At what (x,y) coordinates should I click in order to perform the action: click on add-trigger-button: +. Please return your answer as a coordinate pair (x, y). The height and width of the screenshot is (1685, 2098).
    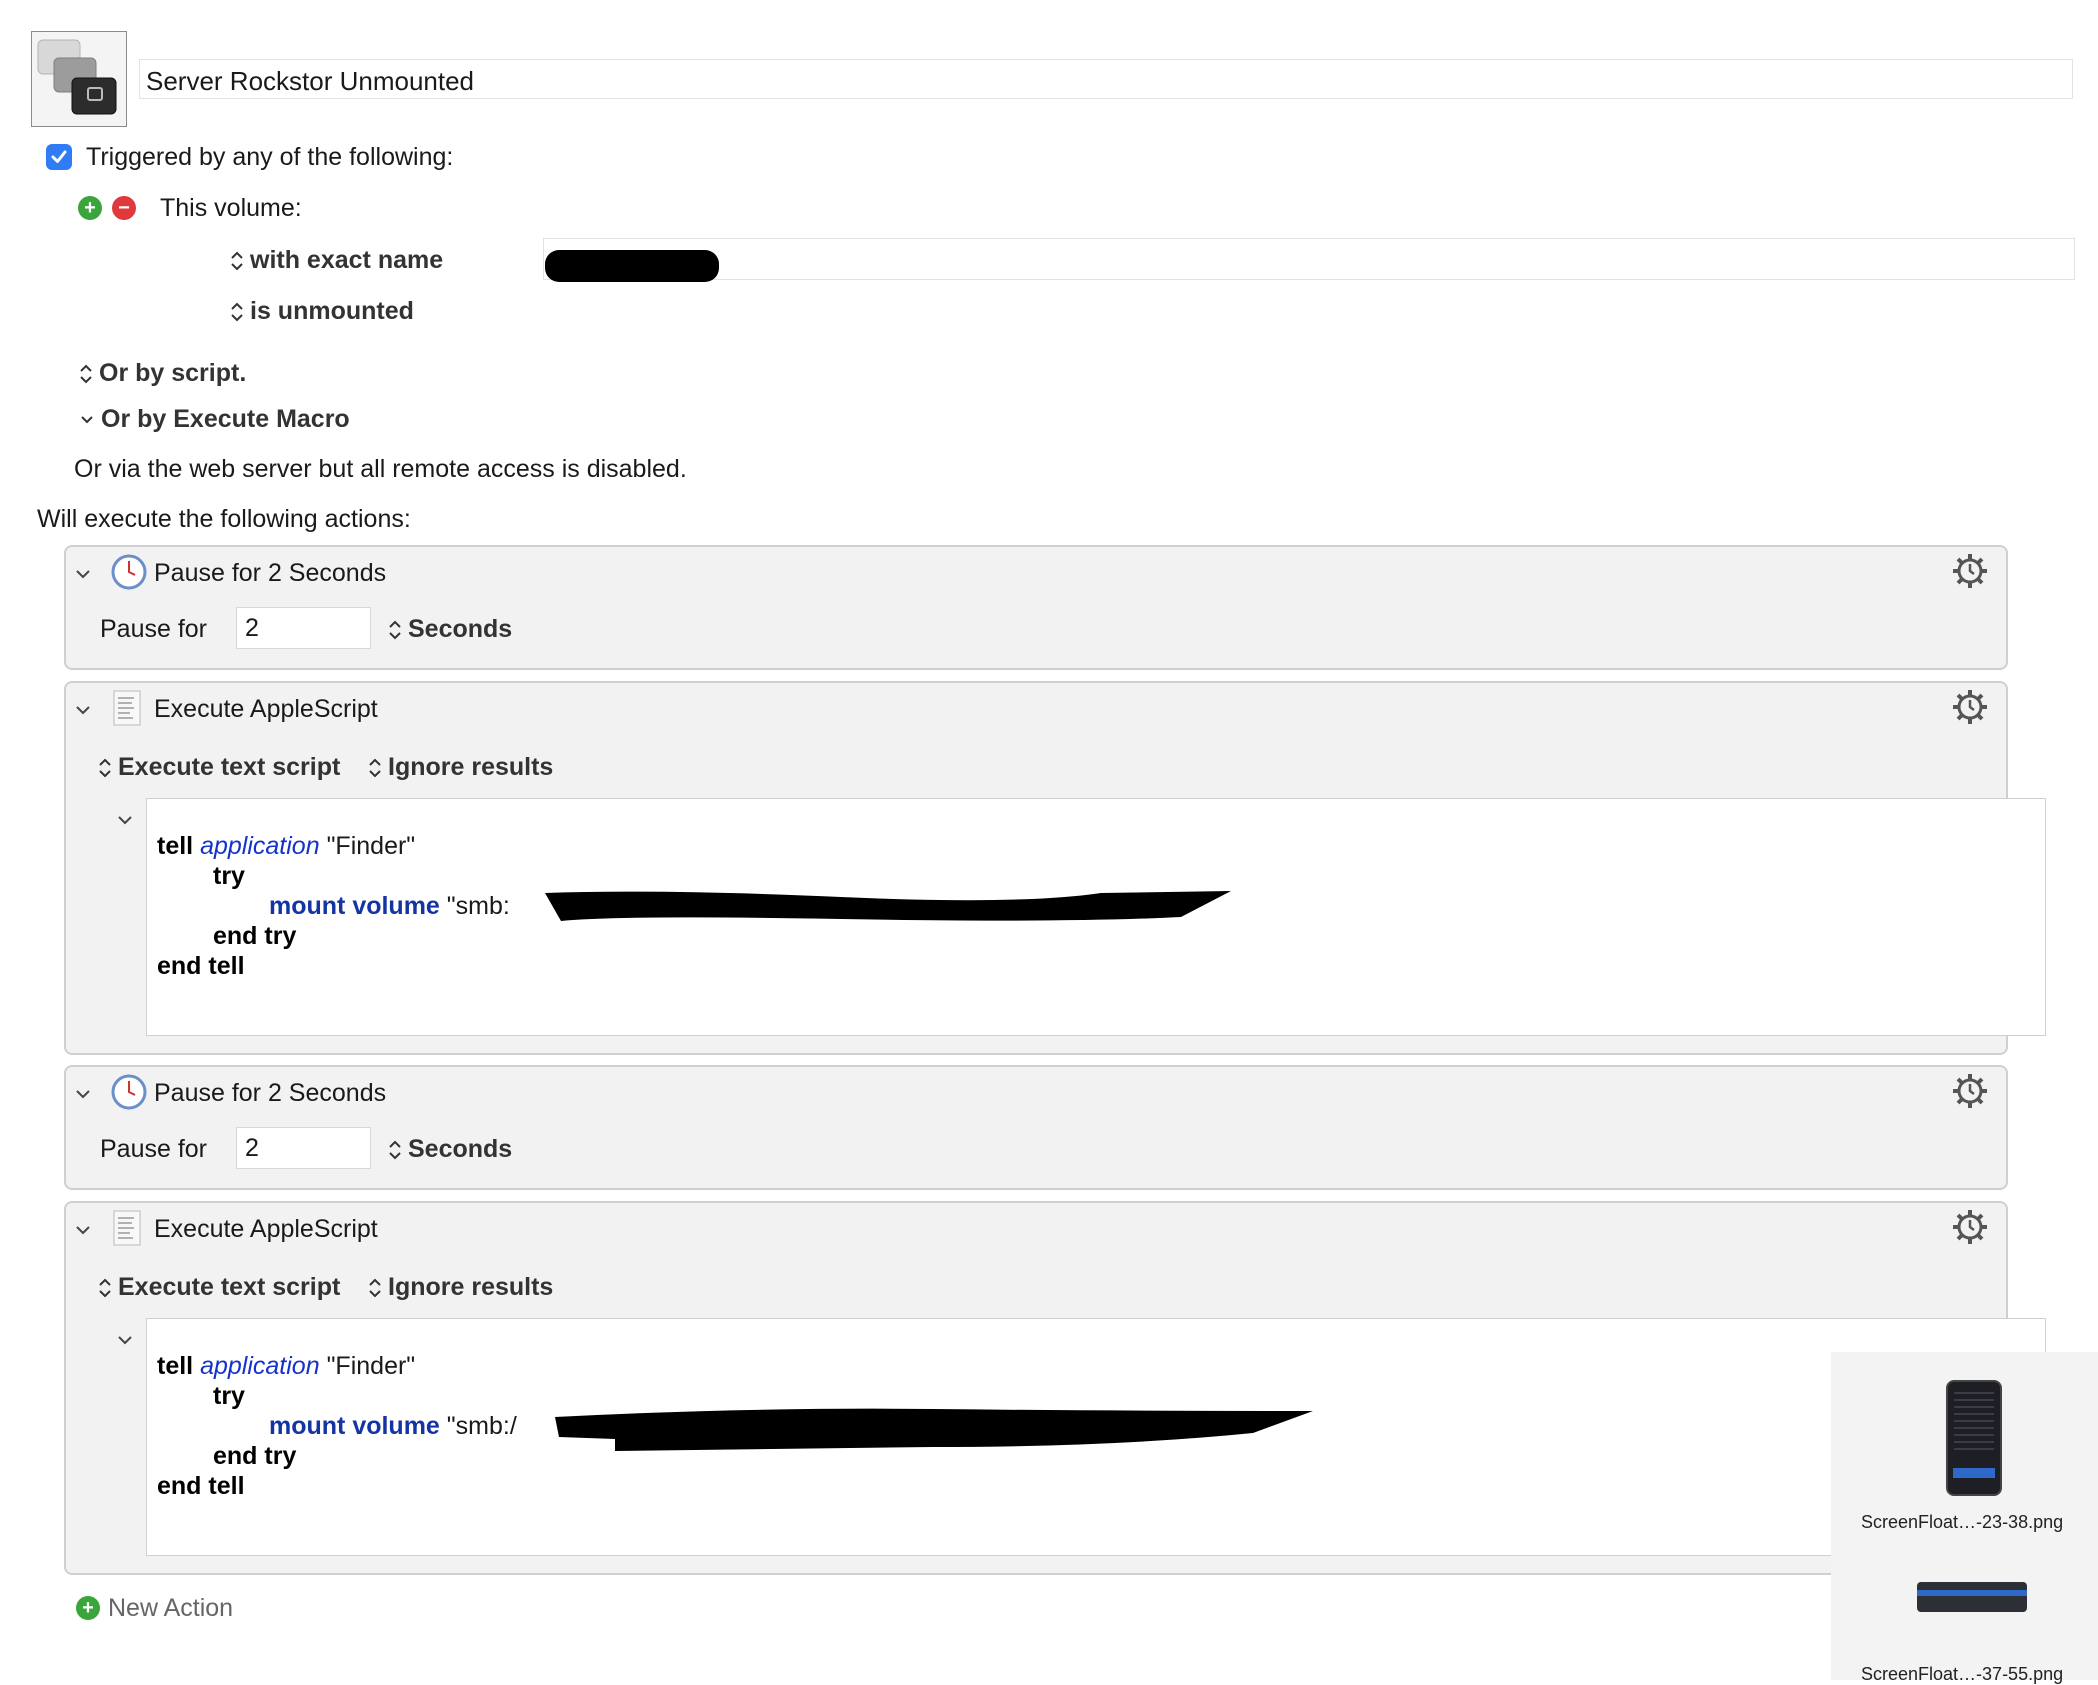
    Looking at the image, I should click on (90, 208).